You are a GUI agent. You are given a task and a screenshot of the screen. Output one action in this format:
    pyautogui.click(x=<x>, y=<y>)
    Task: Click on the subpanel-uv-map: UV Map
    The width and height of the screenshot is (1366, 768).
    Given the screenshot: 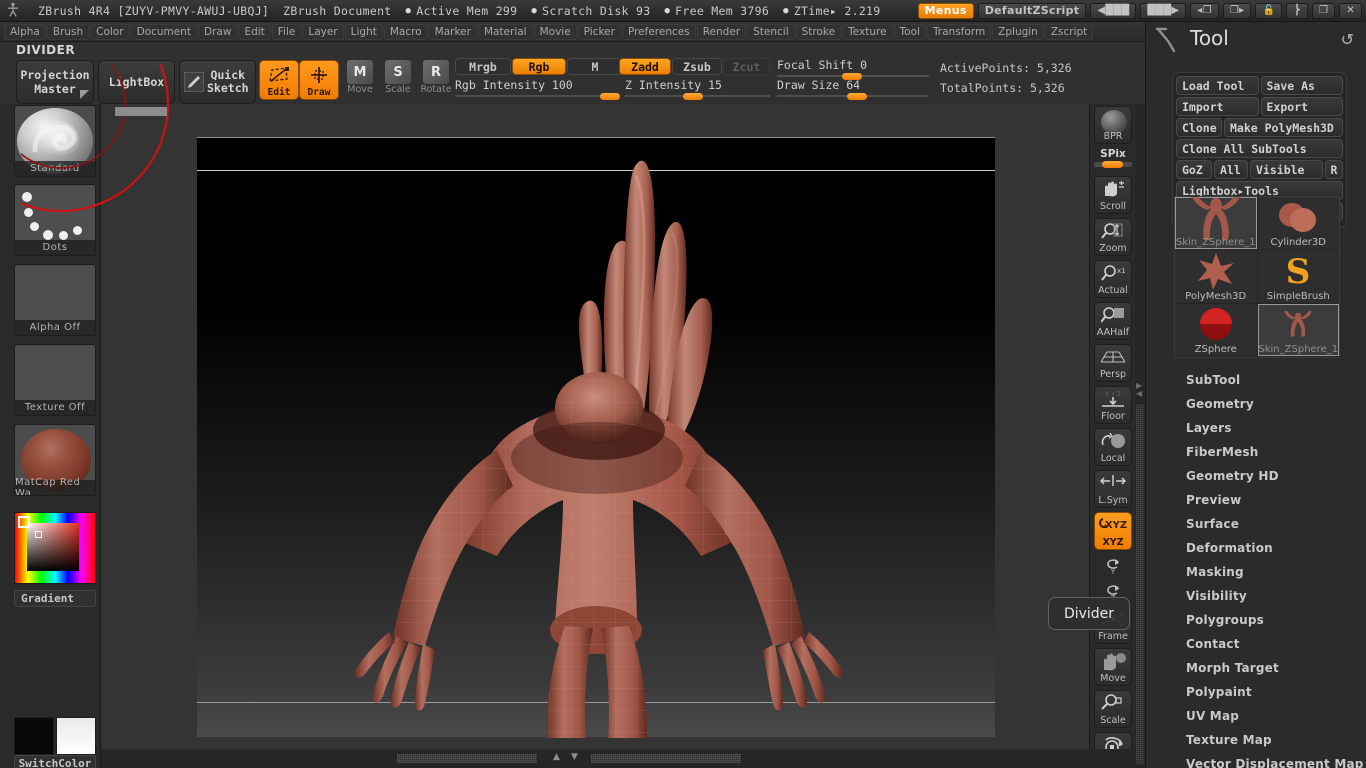 What is the action you would take?
    pyautogui.click(x=1276, y=716)
    